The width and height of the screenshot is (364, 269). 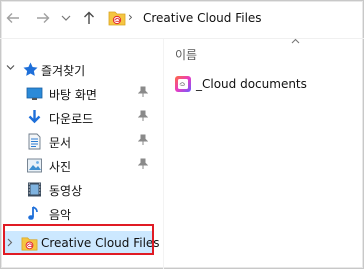 I want to click on up-button, so click(x=89, y=18).